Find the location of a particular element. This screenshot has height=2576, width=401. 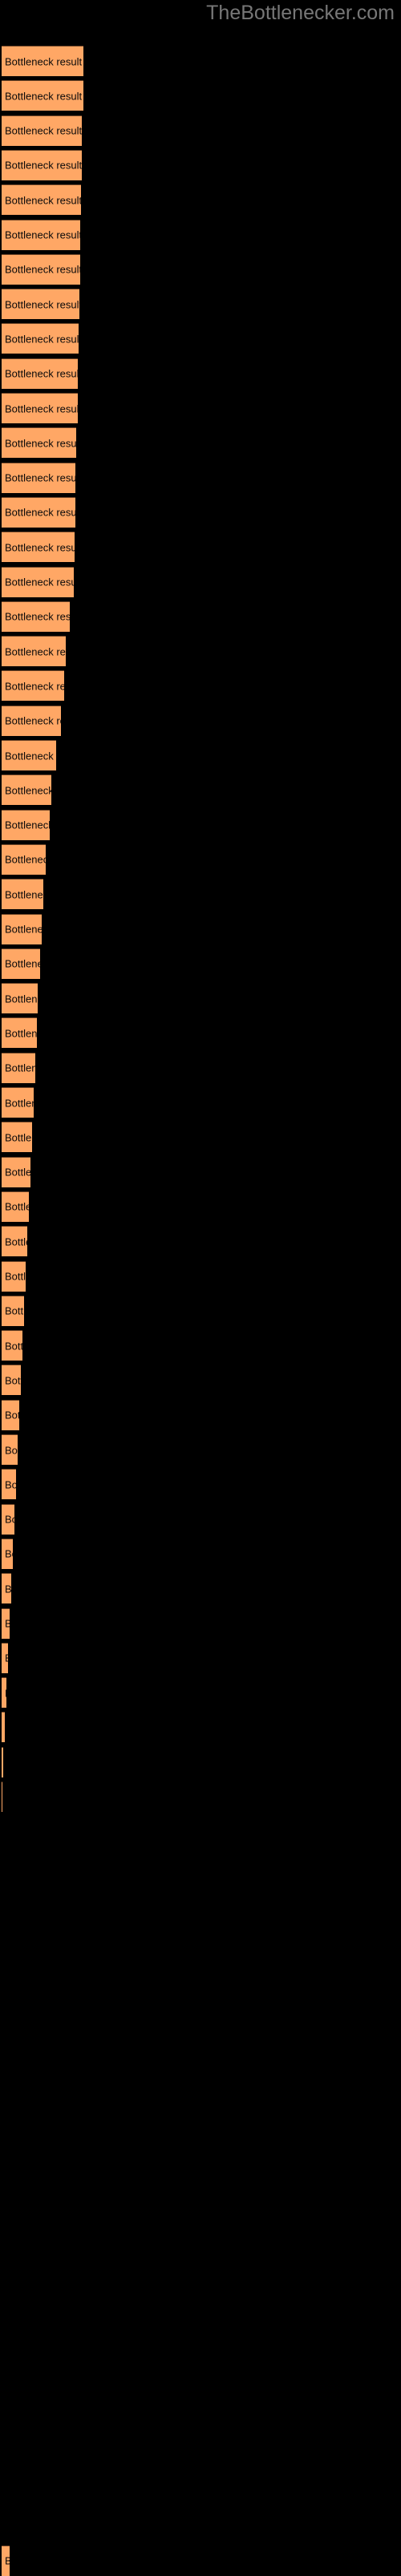

bar-29: Bottleneck result is located at coordinates (20, 1033).